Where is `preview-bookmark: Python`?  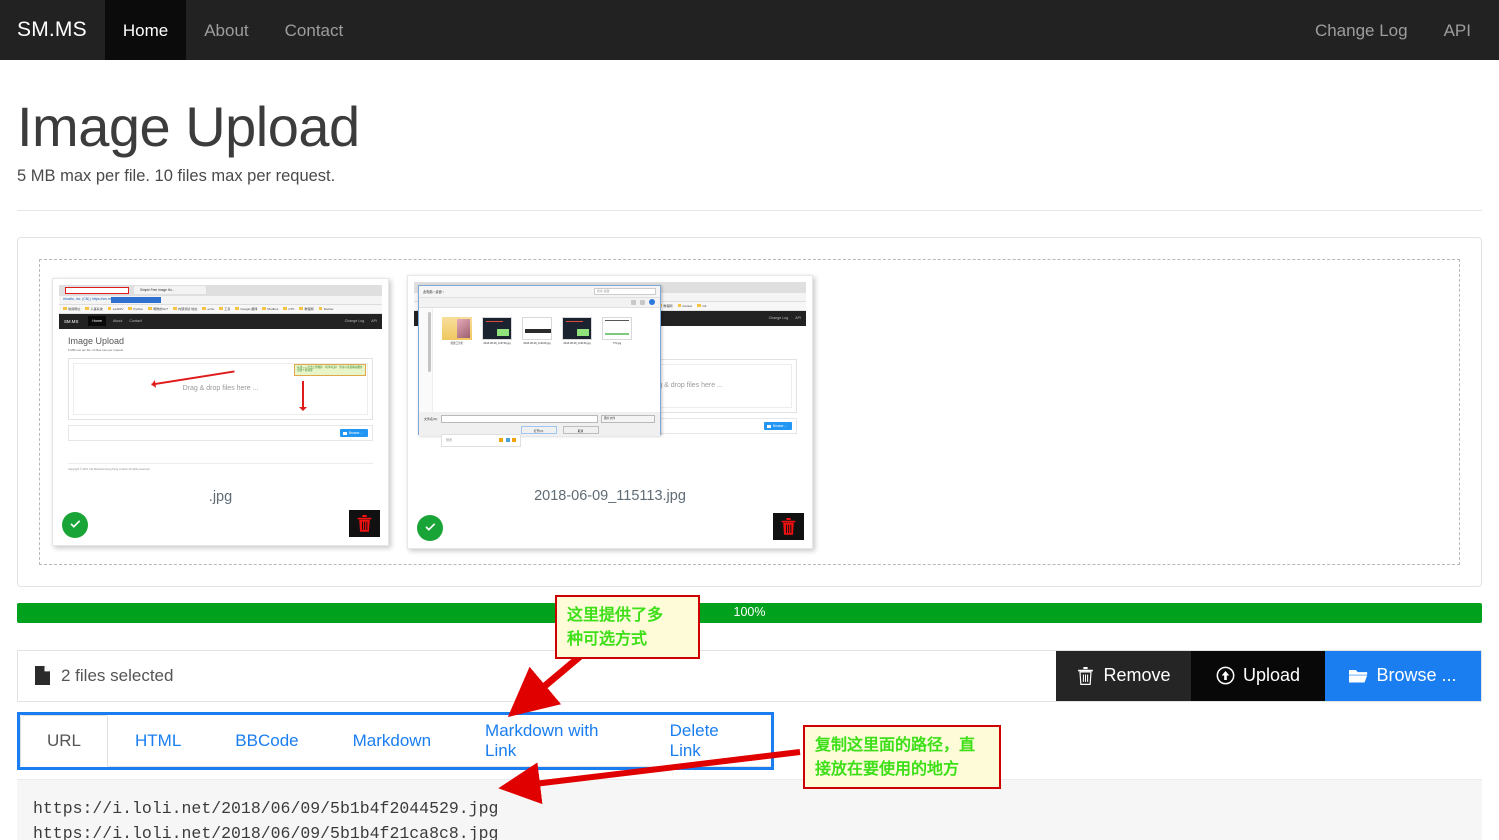
preview-bookmark: Python is located at coordinates (135, 309).